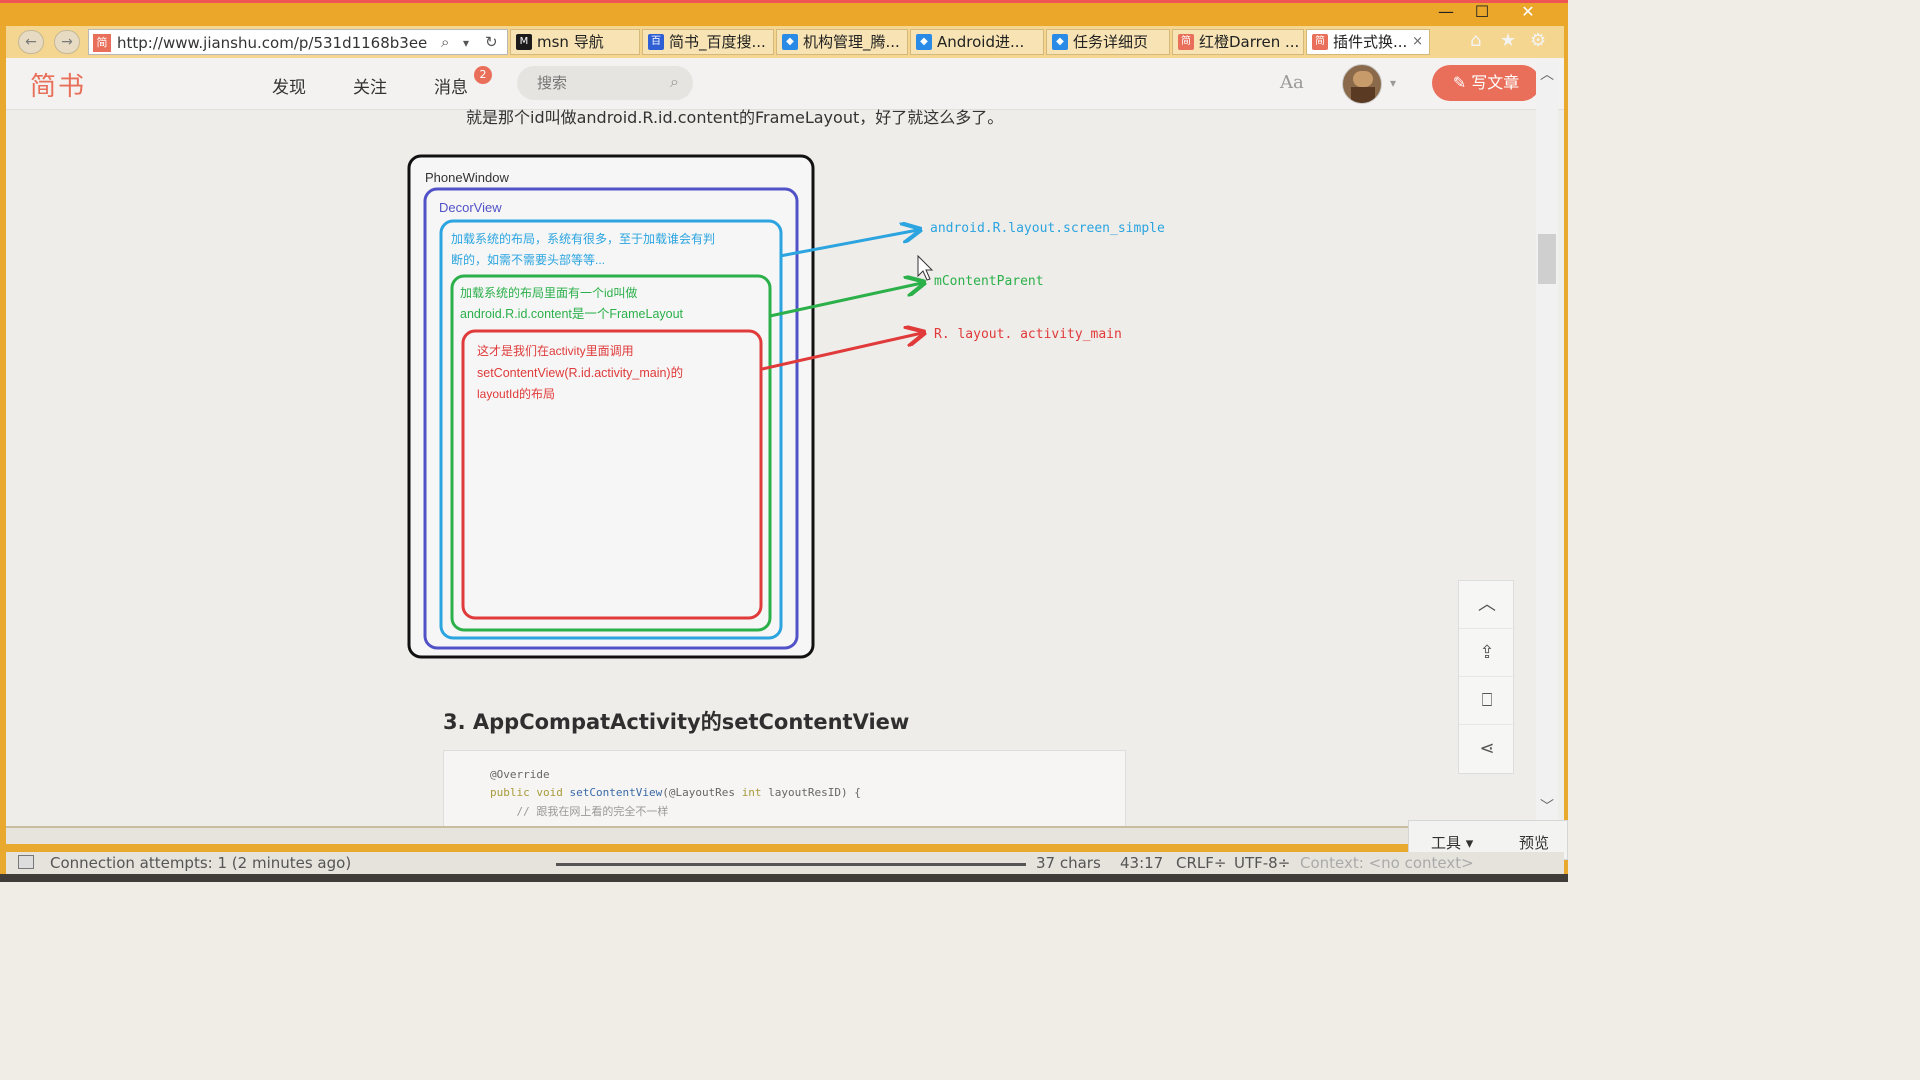 The width and height of the screenshot is (1920, 1080). What do you see at coordinates (1547, 442) in the screenshot?
I see `vertical-scrollbar: ︿ ﹀` at bounding box center [1547, 442].